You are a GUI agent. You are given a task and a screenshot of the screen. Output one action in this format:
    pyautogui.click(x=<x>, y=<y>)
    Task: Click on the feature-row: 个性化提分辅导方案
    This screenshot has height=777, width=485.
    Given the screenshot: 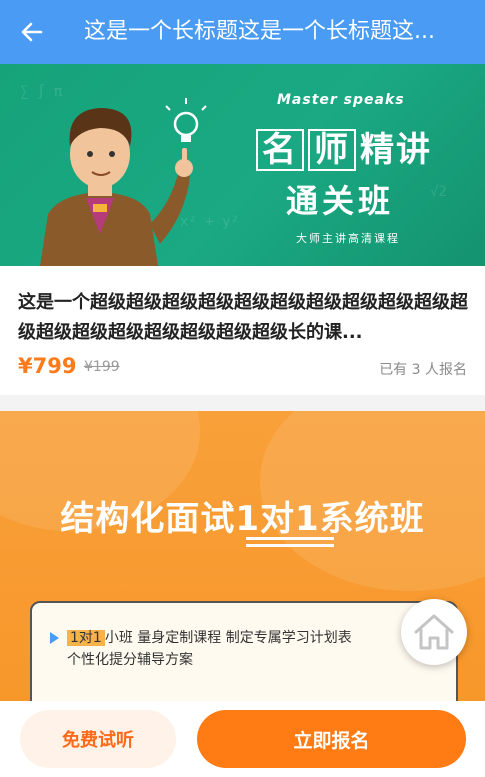 What is the action you would take?
    pyautogui.click(x=130, y=660)
    